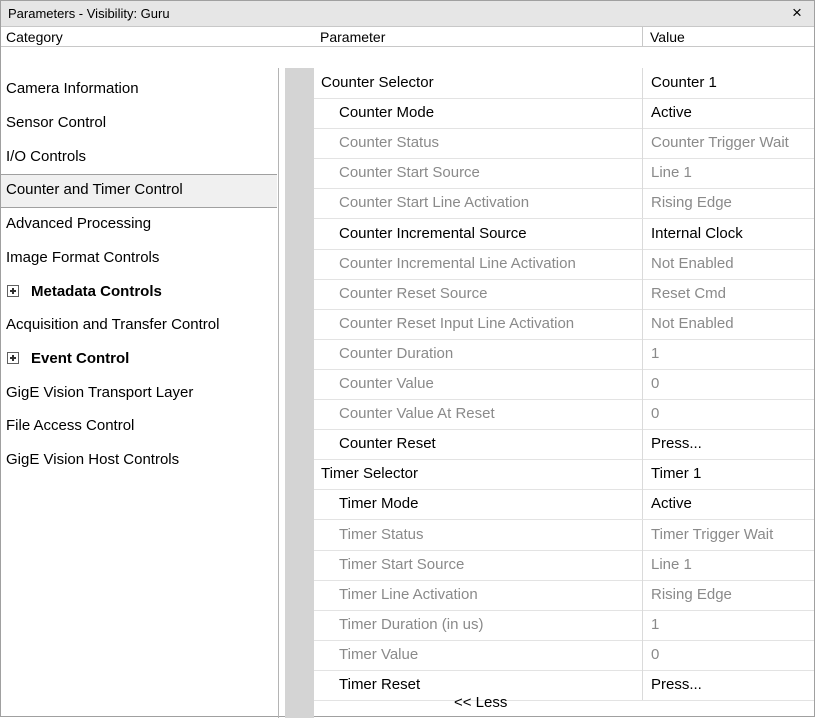 The height and width of the screenshot is (718, 815). I want to click on category-item: Metadata Controls, so click(84, 292).